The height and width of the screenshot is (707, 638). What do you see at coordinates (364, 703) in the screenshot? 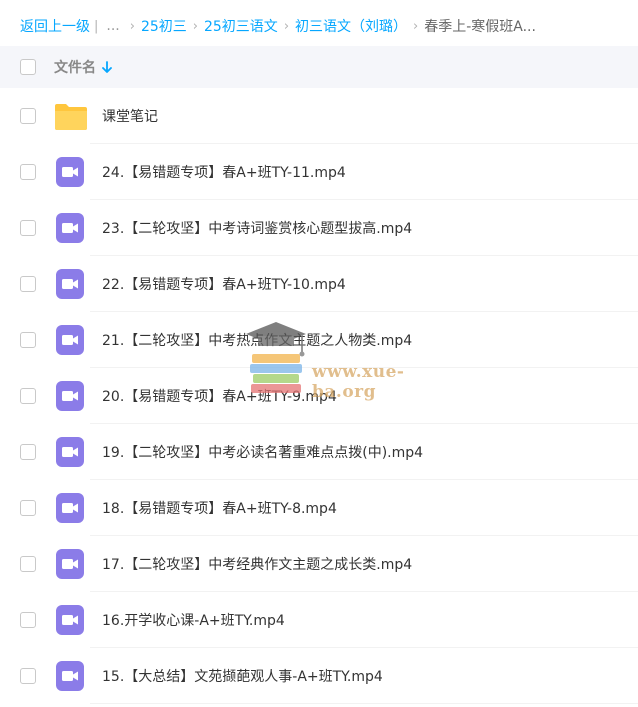
I see `row-divider` at bounding box center [364, 703].